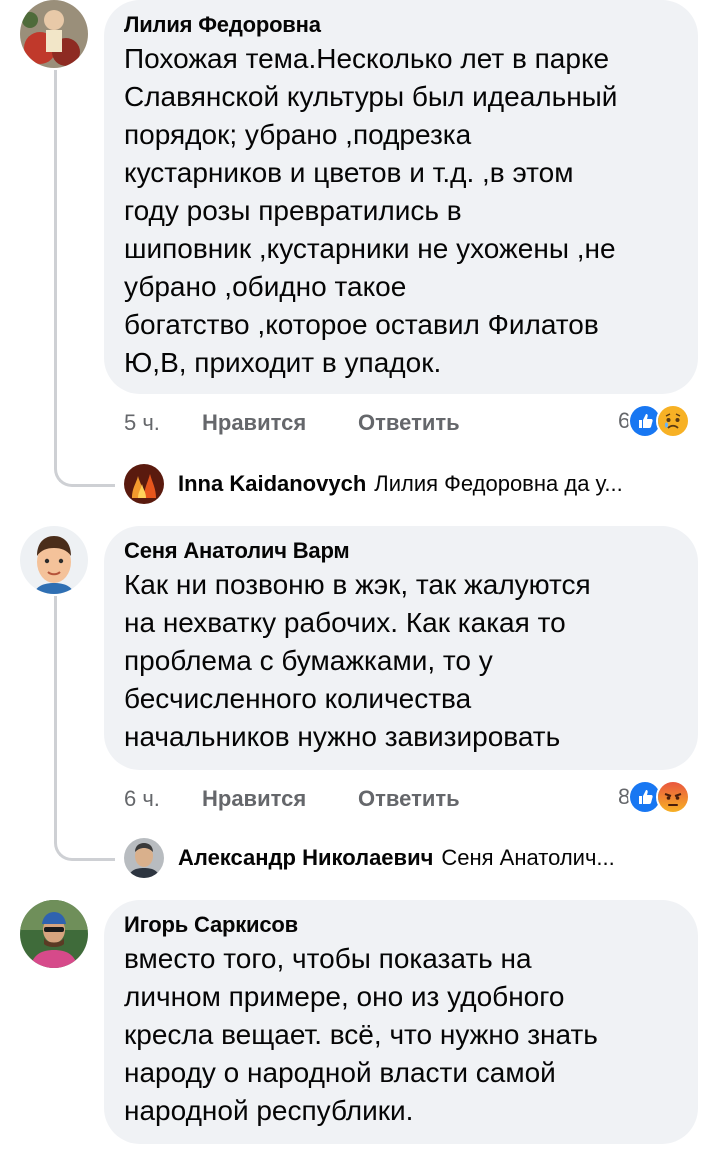 The width and height of the screenshot is (720, 1150). I want to click on angry-icon, so click(673, 797).